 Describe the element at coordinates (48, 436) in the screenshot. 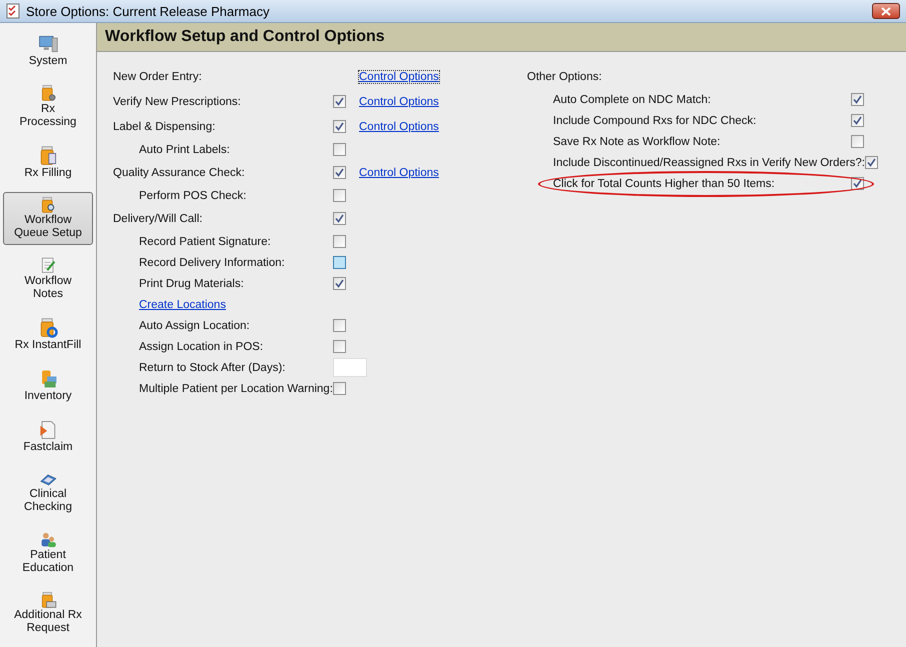

I see `sidebar-item: Fastclaim` at that location.